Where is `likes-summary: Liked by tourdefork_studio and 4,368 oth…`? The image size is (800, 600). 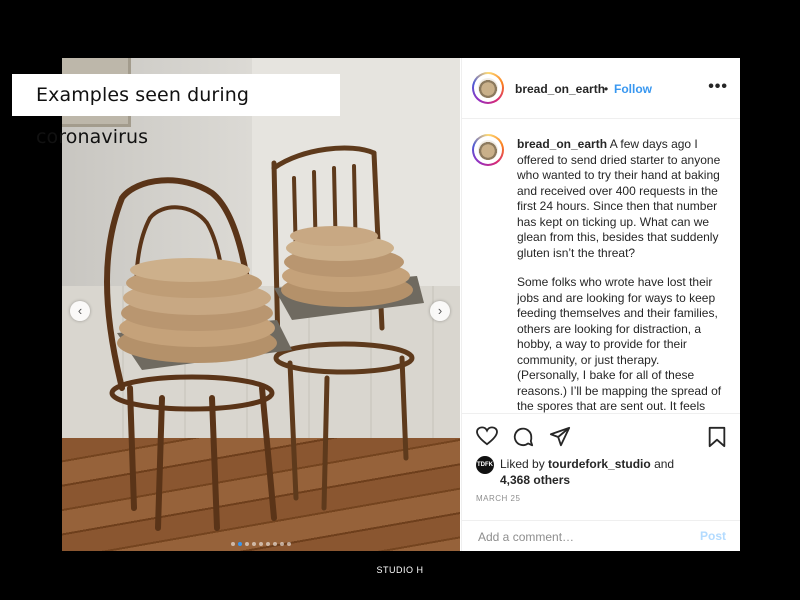
likes-summary: Liked by tourdefork_studio and 4,368 oth… is located at coordinates (587, 472).